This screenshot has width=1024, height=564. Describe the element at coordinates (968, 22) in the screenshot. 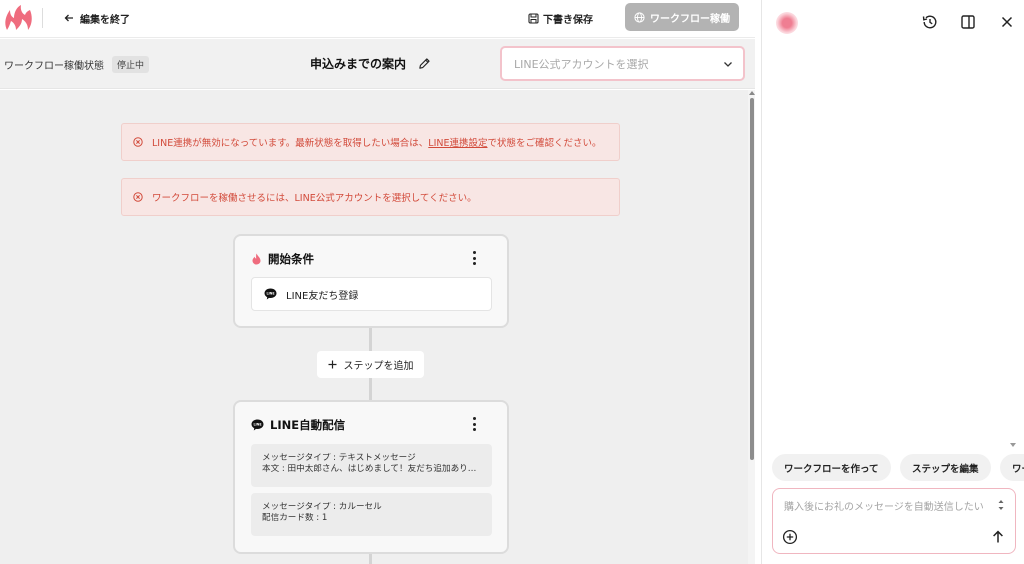

I see `sidebar-toggle-icon` at that location.